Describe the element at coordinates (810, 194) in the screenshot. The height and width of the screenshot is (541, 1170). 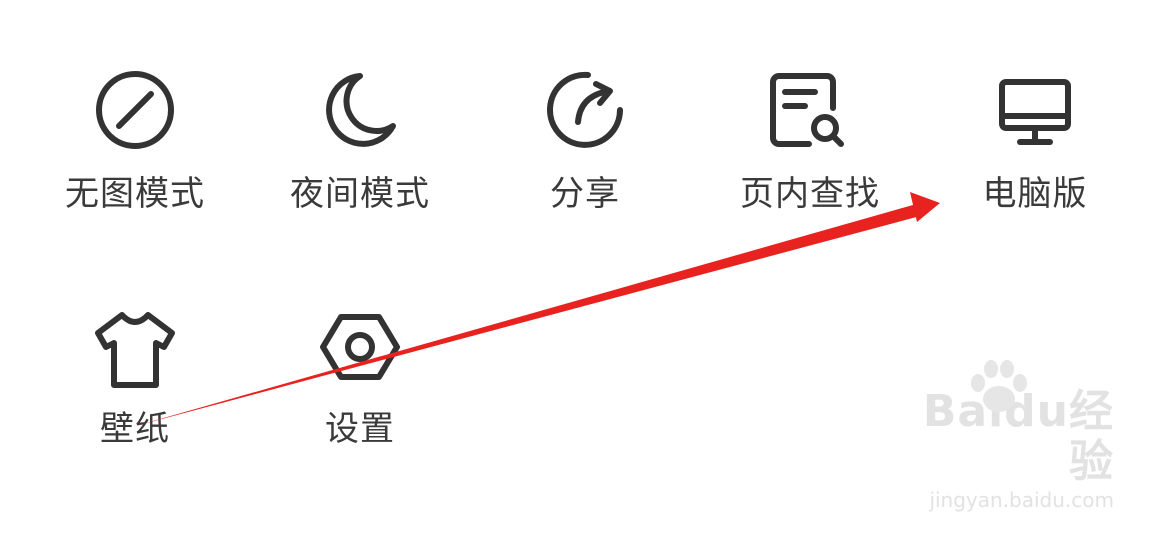
I see `menu-item-label: 页内查找` at that location.